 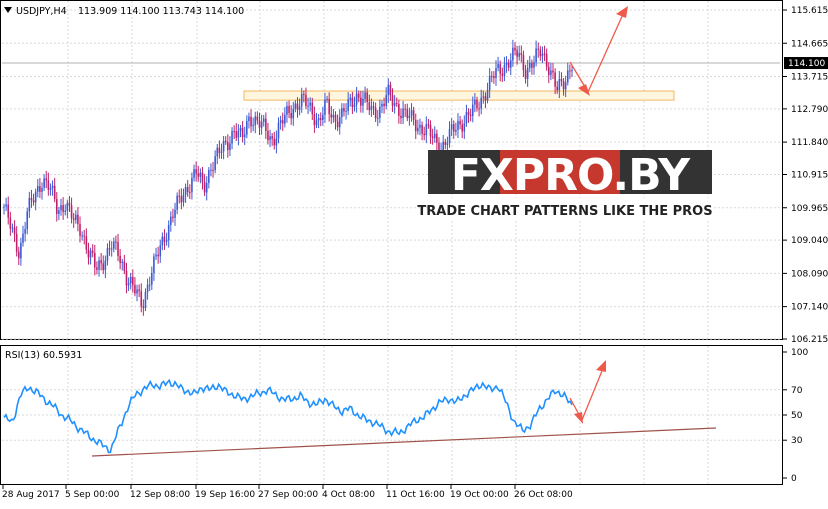 I want to click on price-tick-label: 115.615, so click(x=809, y=11).